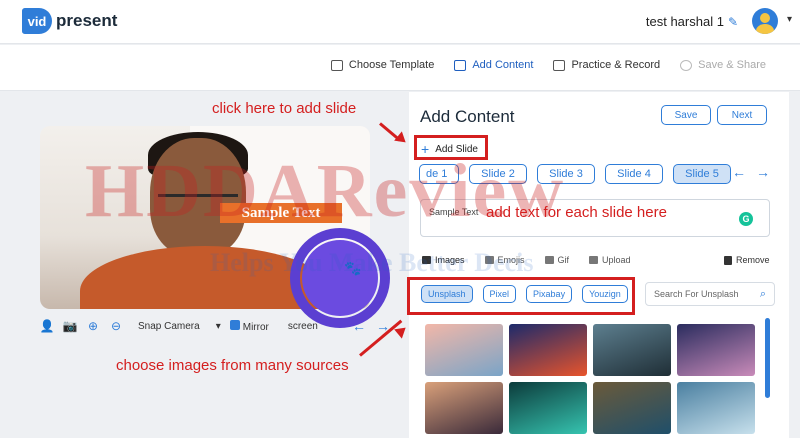  I want to click on user-icon: 👤, so click(47, 326).